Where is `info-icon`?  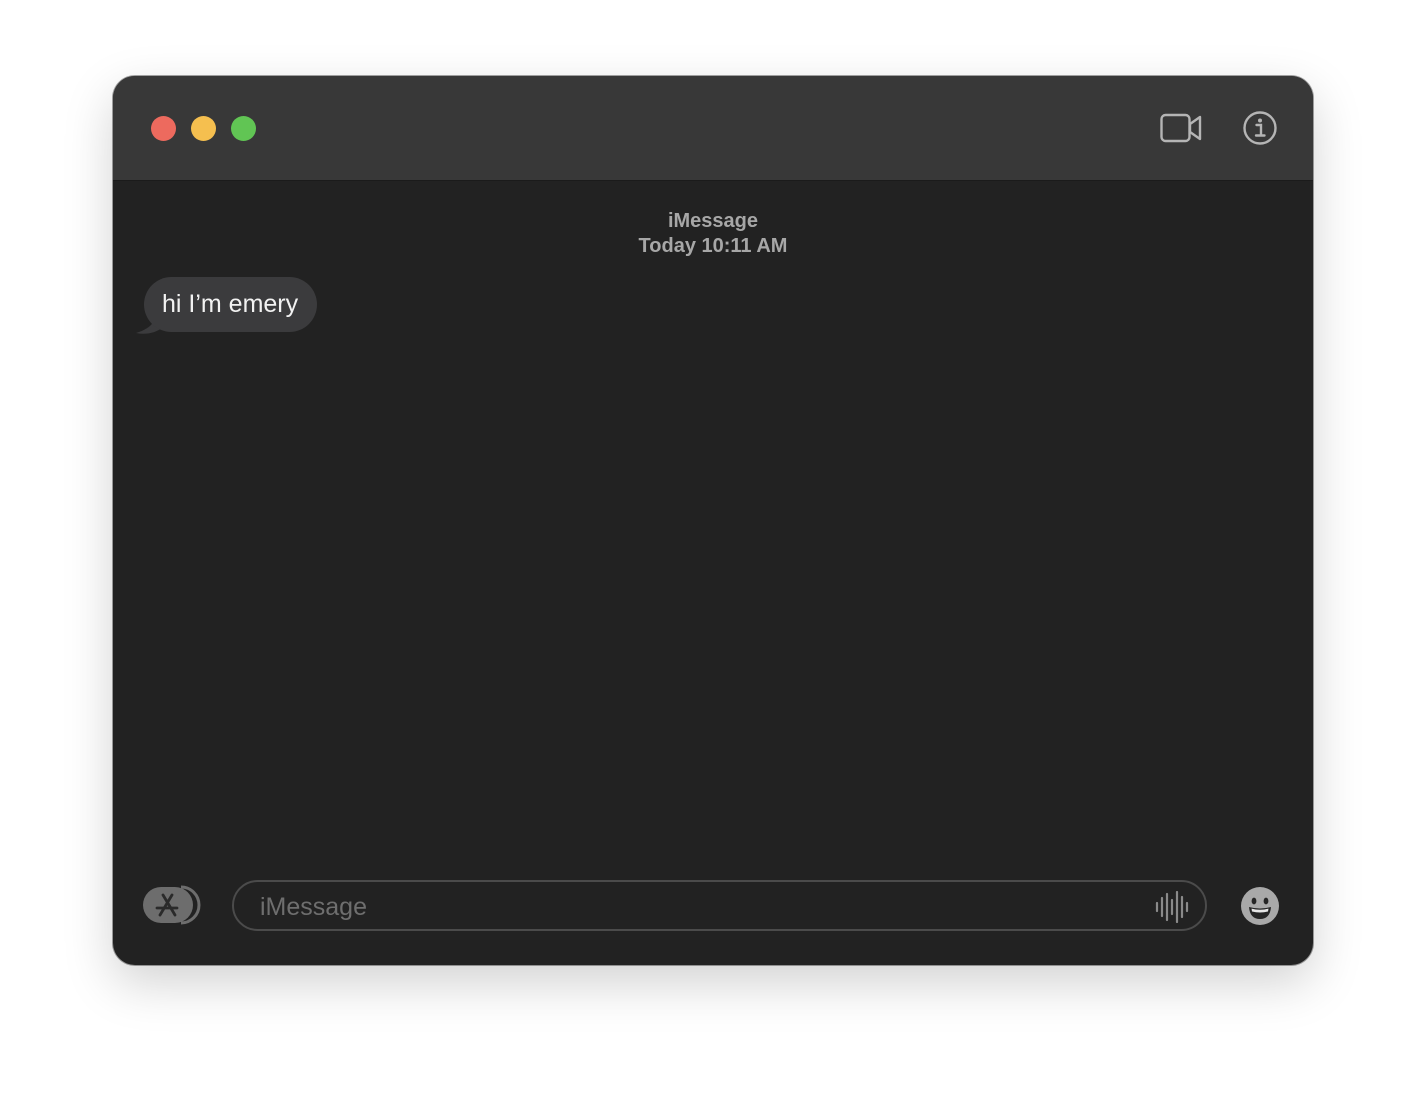
info-icon is located at coordinates (1260, 128).